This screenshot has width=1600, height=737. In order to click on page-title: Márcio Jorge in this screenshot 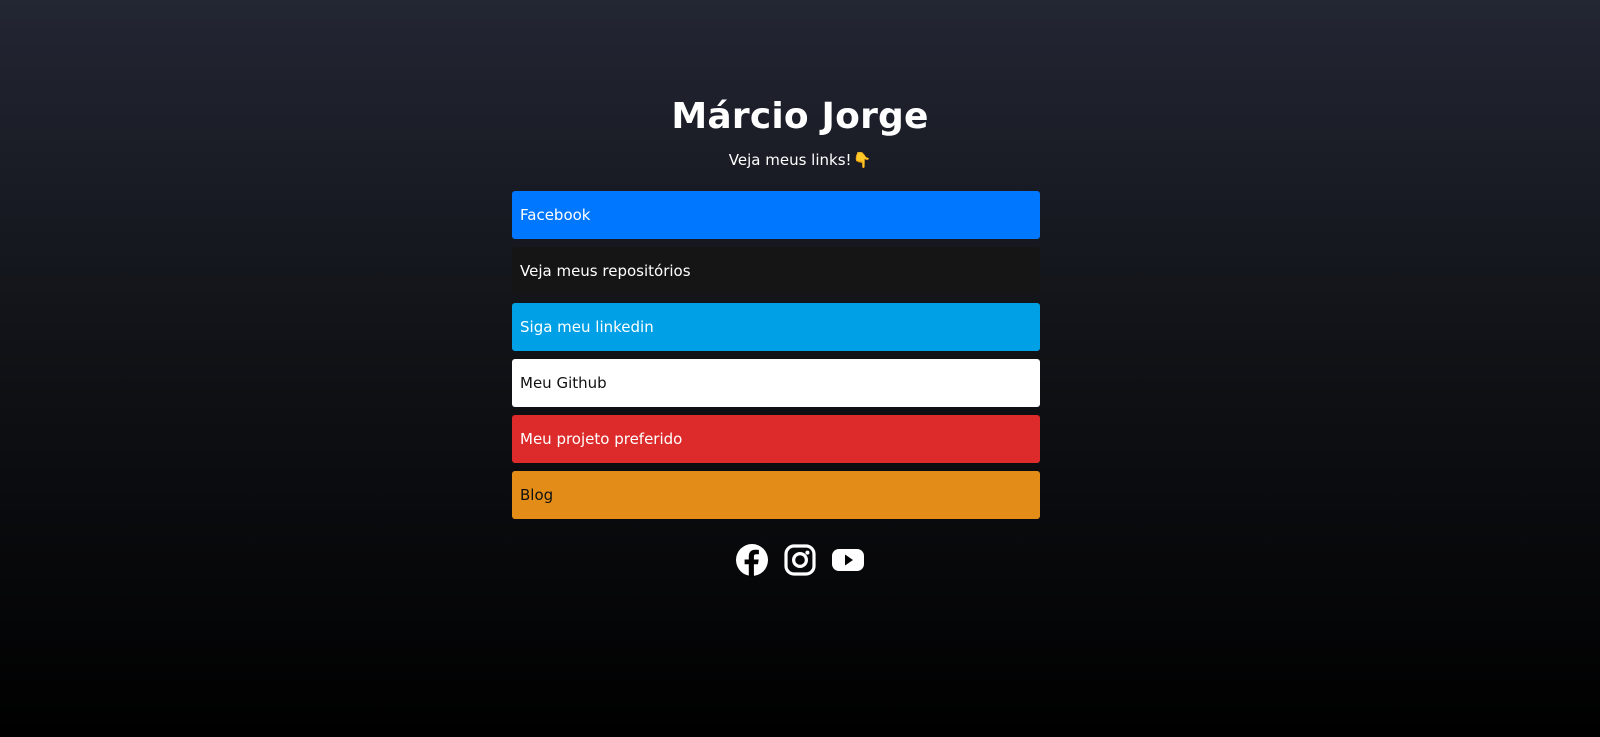, I will do `click(800, 116)`.